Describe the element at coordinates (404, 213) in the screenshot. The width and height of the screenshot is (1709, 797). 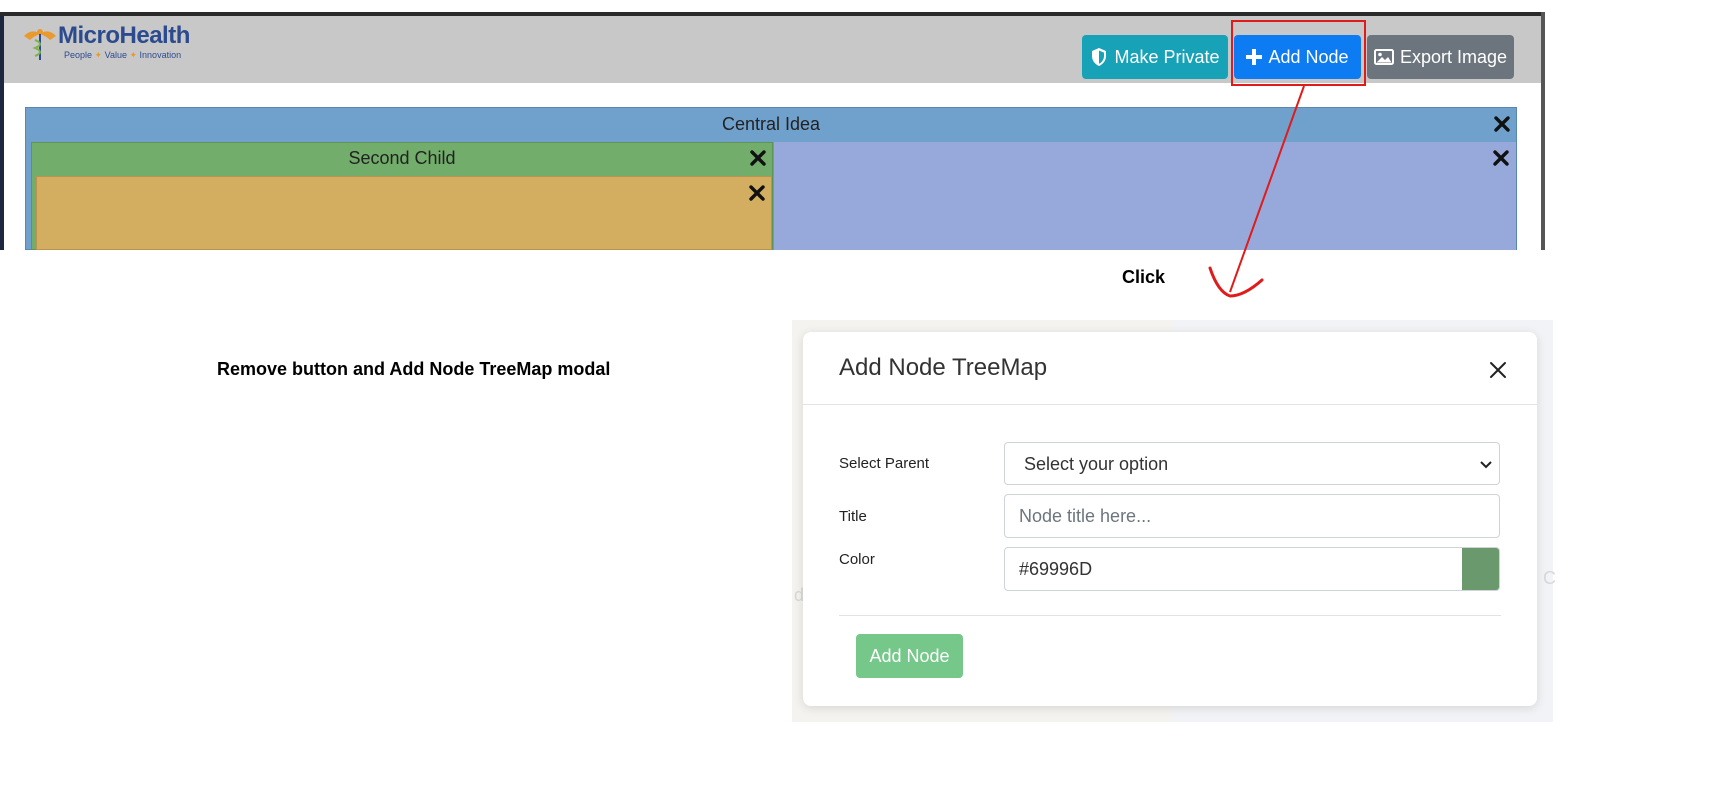
I see `treemap-node-grandchild` at that location.